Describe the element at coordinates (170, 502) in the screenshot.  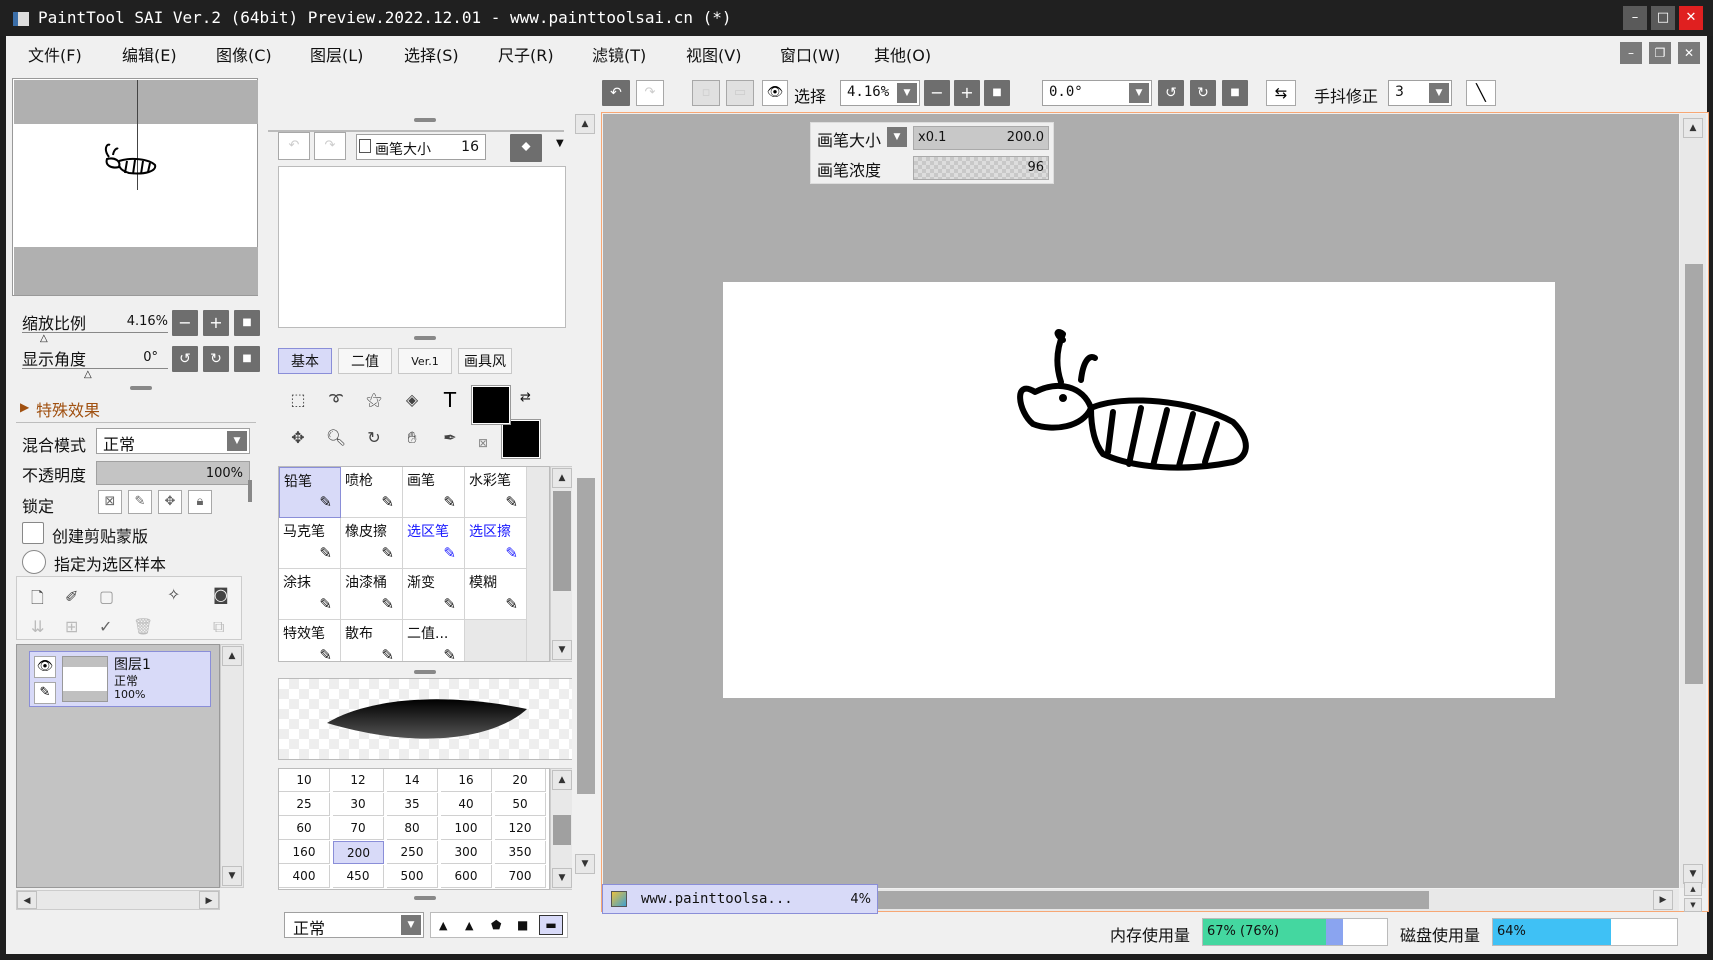
I see `lock-move-icon: ✥` at that location.